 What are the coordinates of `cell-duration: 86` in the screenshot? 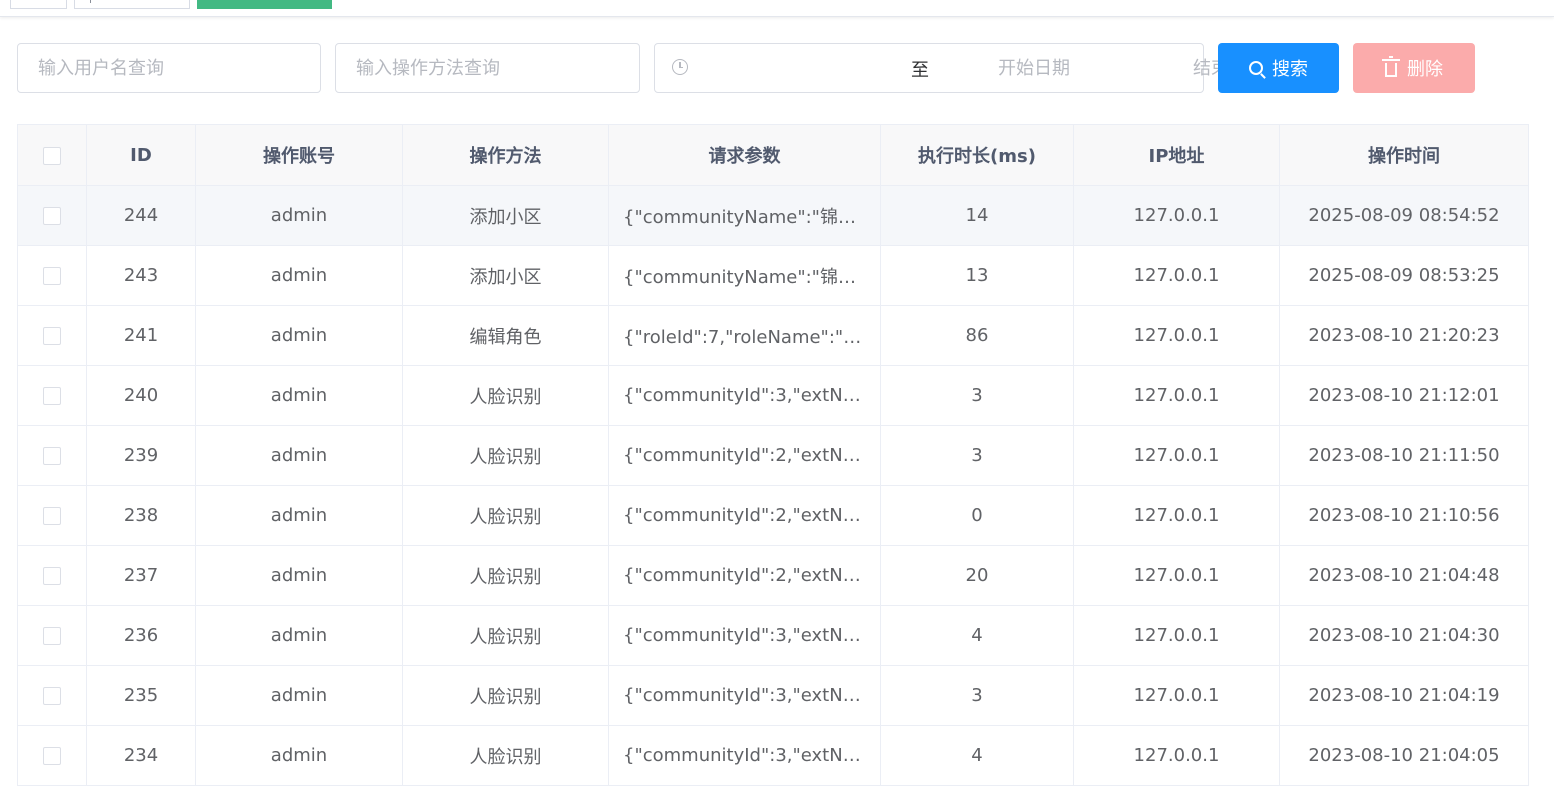 It's located at (977, 335).